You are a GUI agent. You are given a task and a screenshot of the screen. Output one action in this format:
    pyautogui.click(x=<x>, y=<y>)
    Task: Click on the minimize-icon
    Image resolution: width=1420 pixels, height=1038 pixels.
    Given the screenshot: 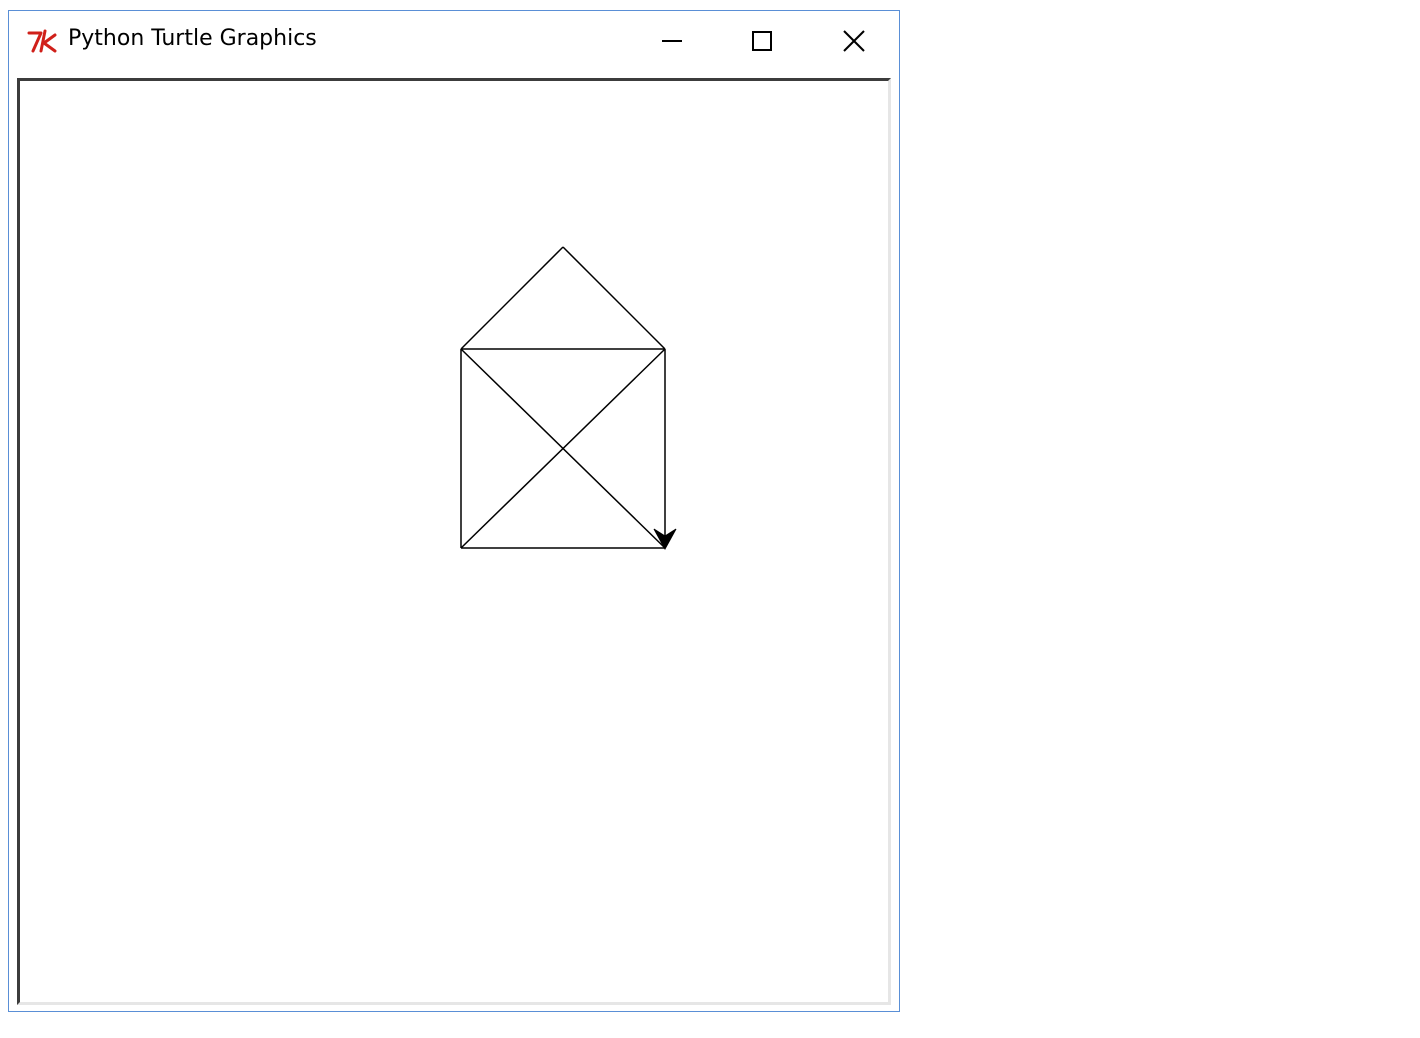 What is the action you would take?
    pyautogui.click(x=672, y=41)
    